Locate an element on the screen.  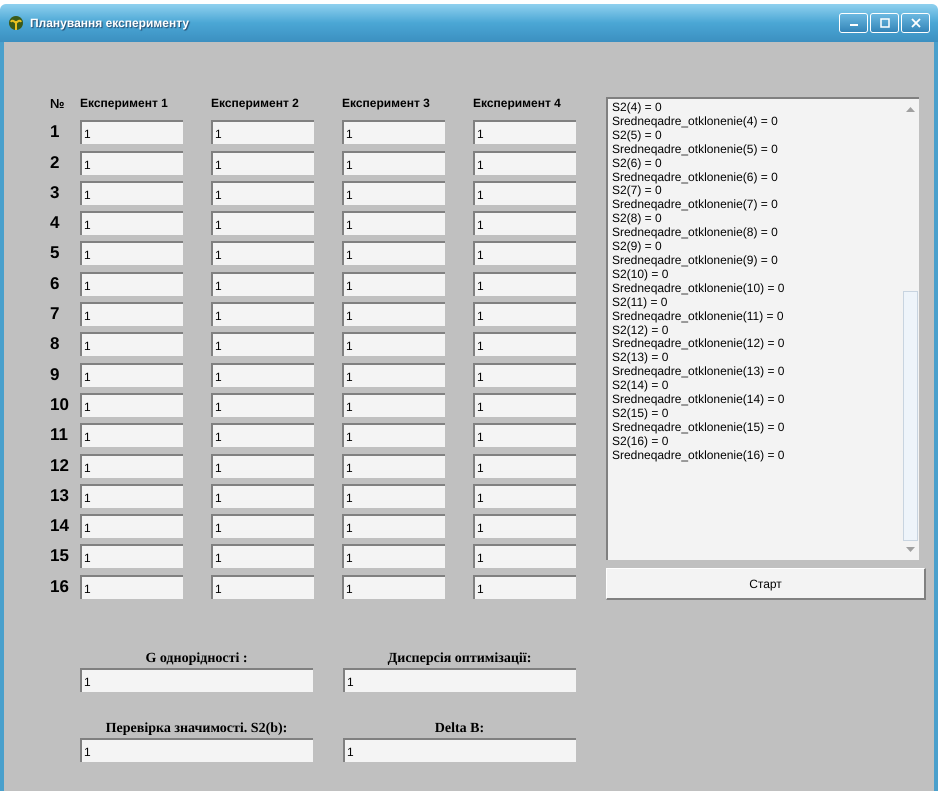
scroll-down-icon is located at coordinates (910, 549).